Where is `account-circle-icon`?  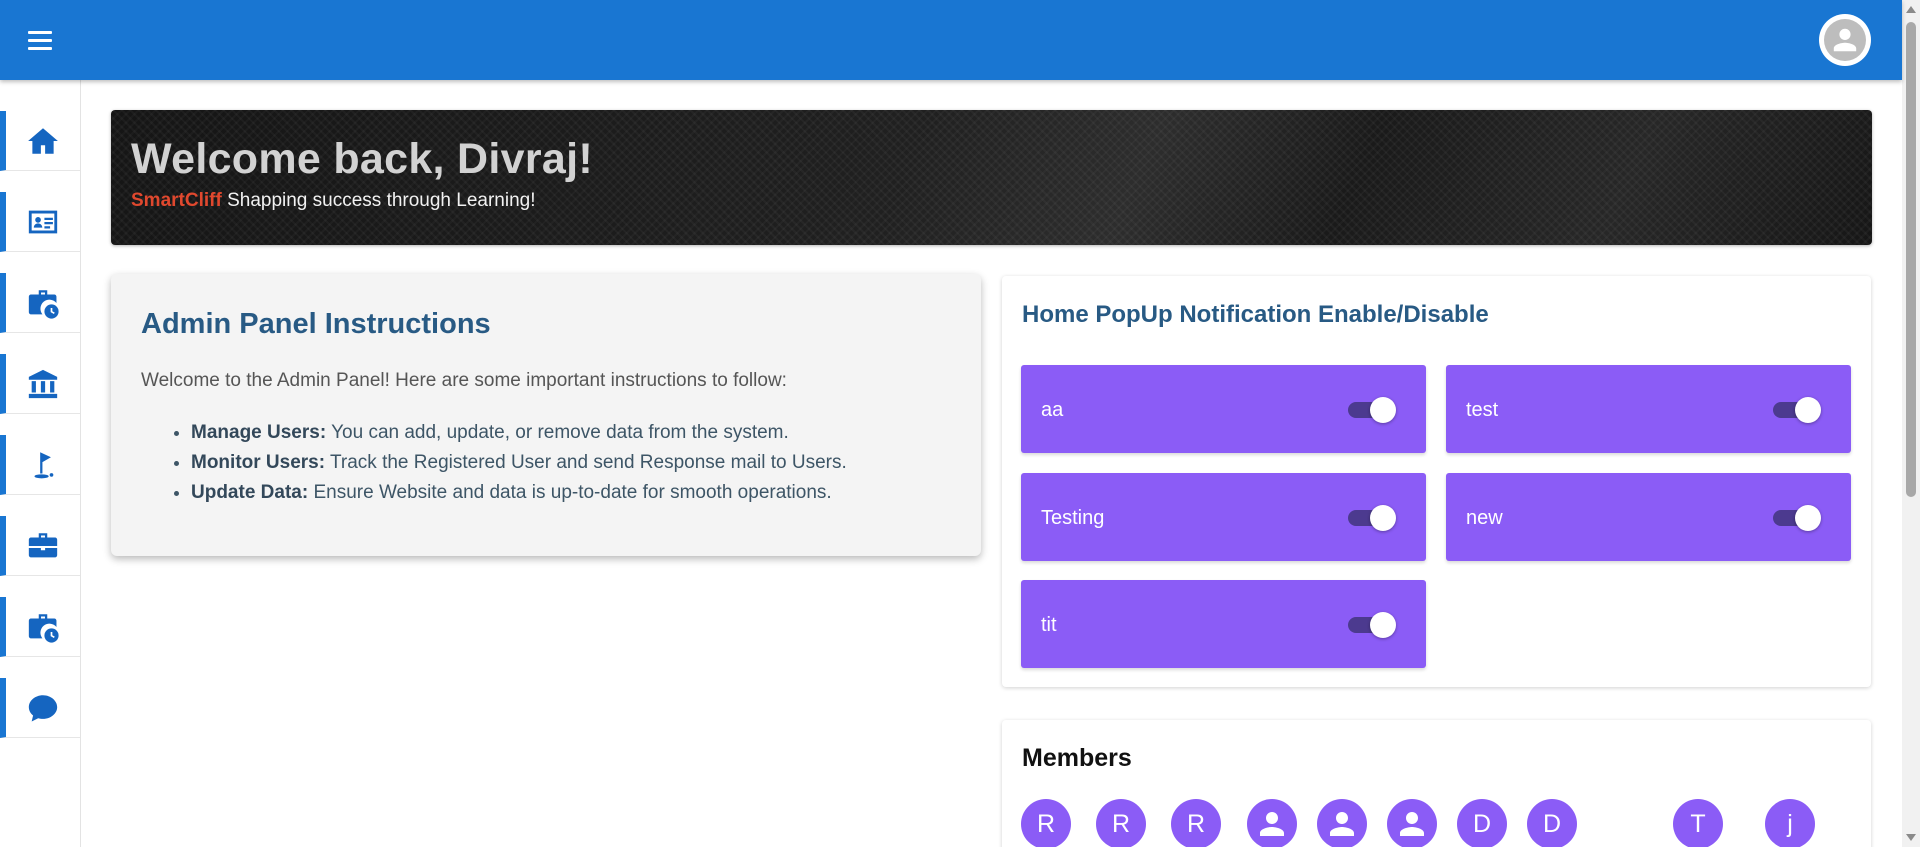
account-circle-icon is located at coordinates (1845, 40).